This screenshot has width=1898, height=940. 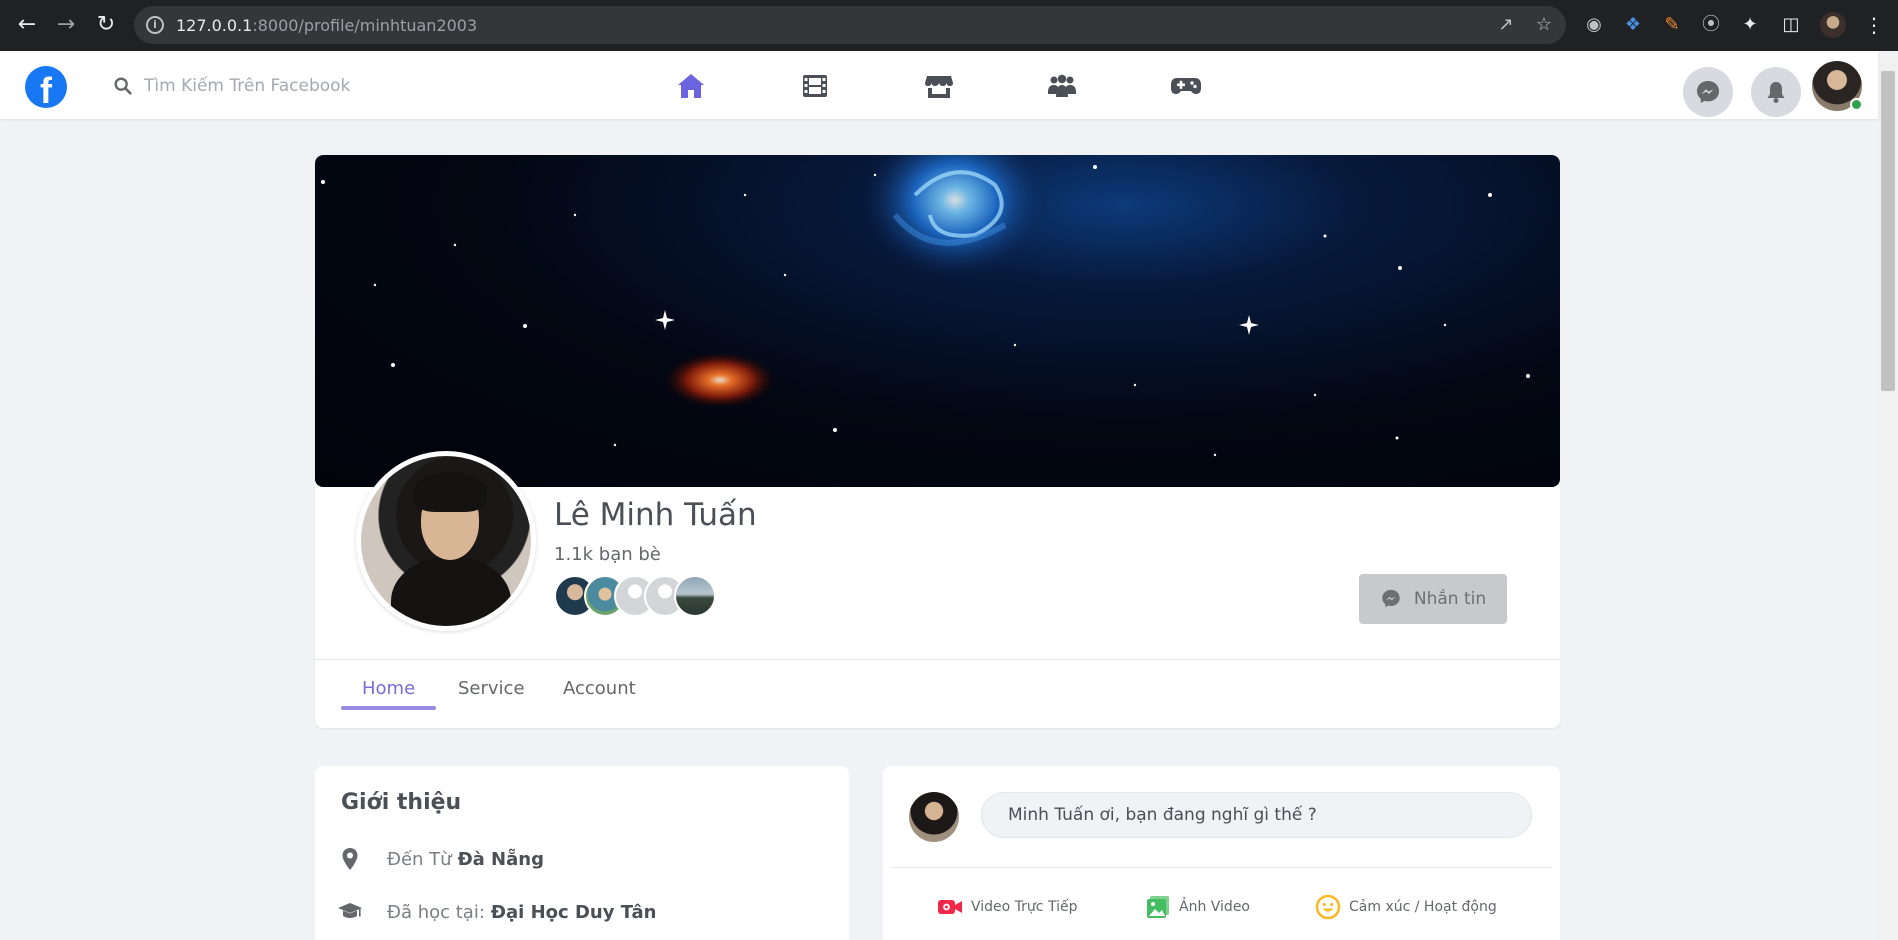 I want to click on site-info-icon: i, so click(x=155, y=25).